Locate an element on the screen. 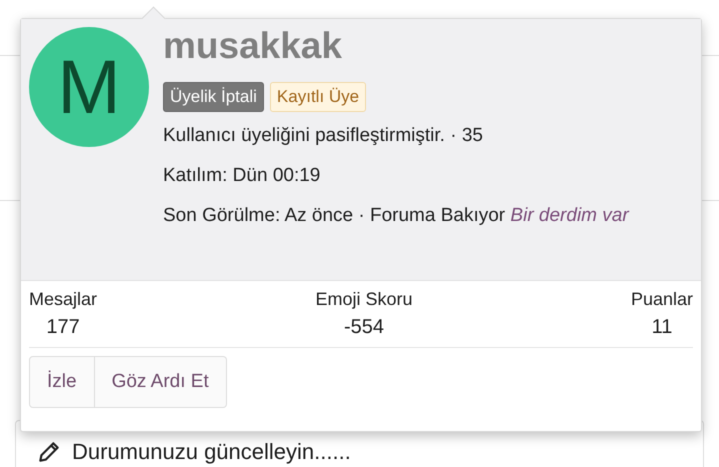  stat-label: Puanlar is located at coordinates (661, 299).